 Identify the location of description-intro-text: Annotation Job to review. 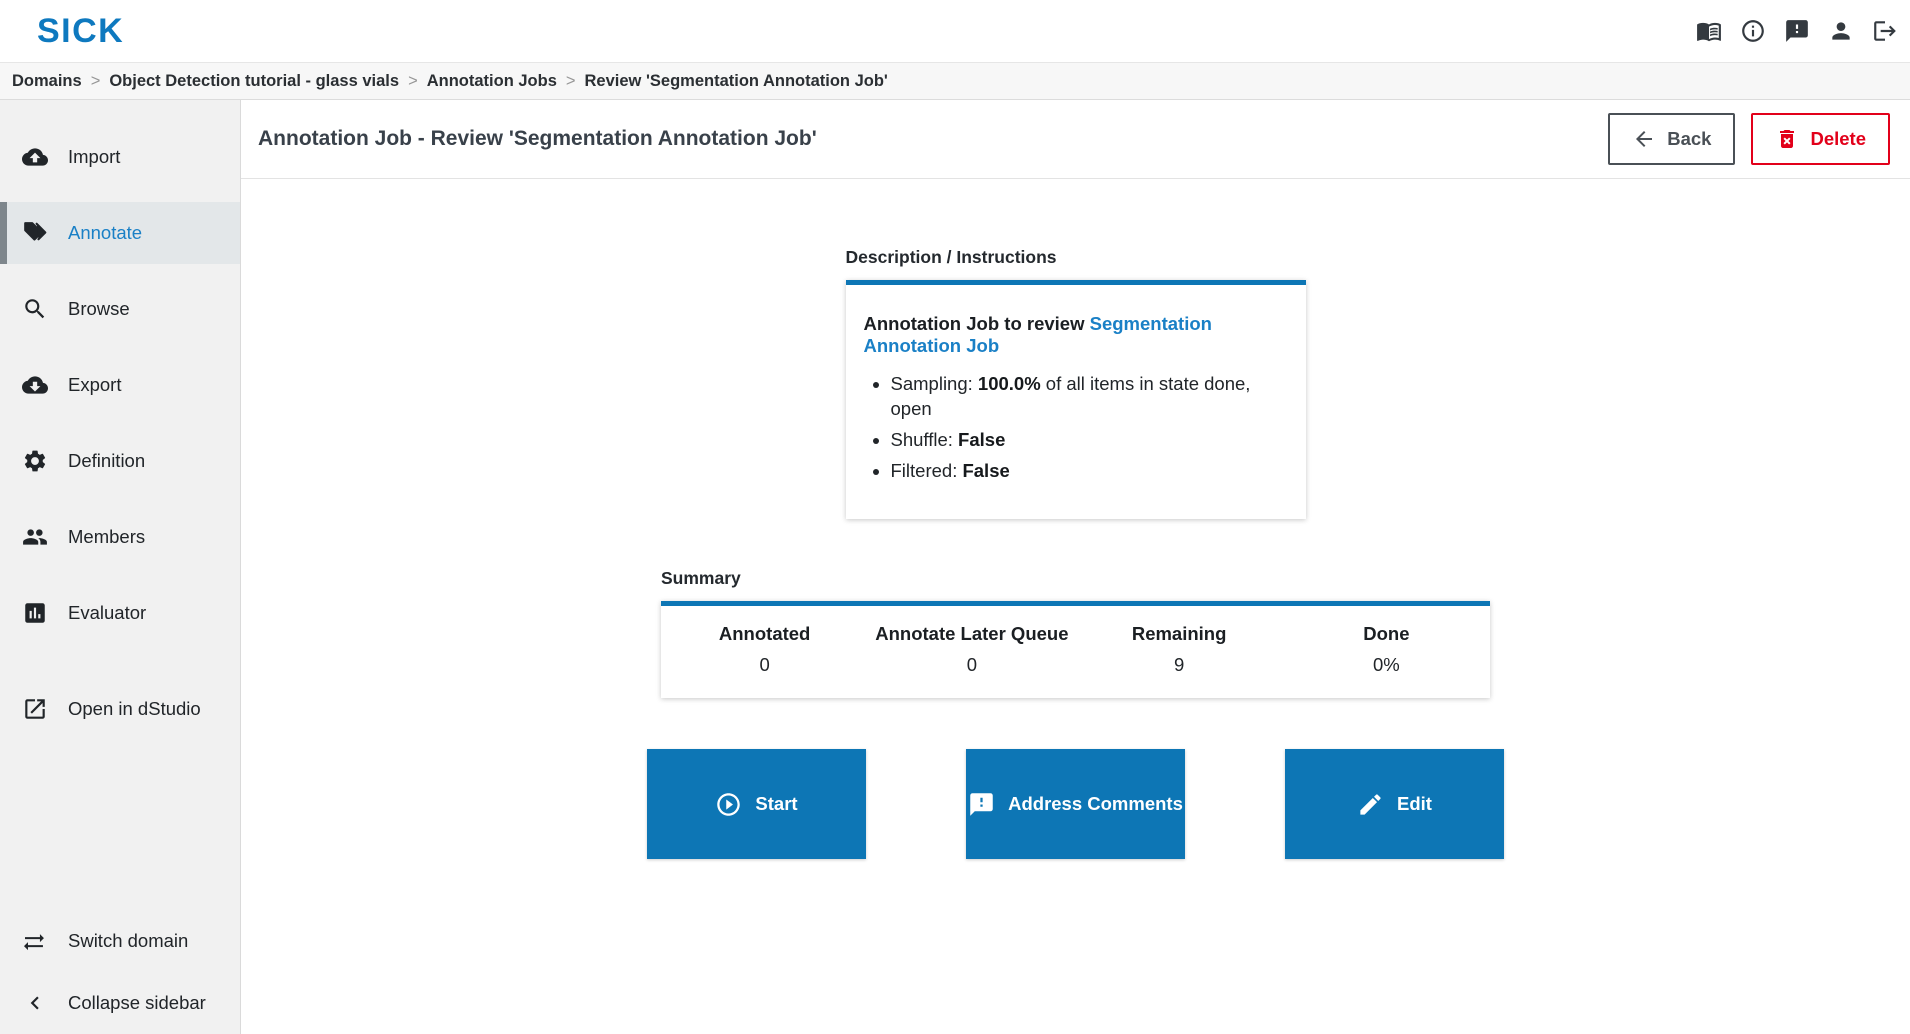
(976, 323).